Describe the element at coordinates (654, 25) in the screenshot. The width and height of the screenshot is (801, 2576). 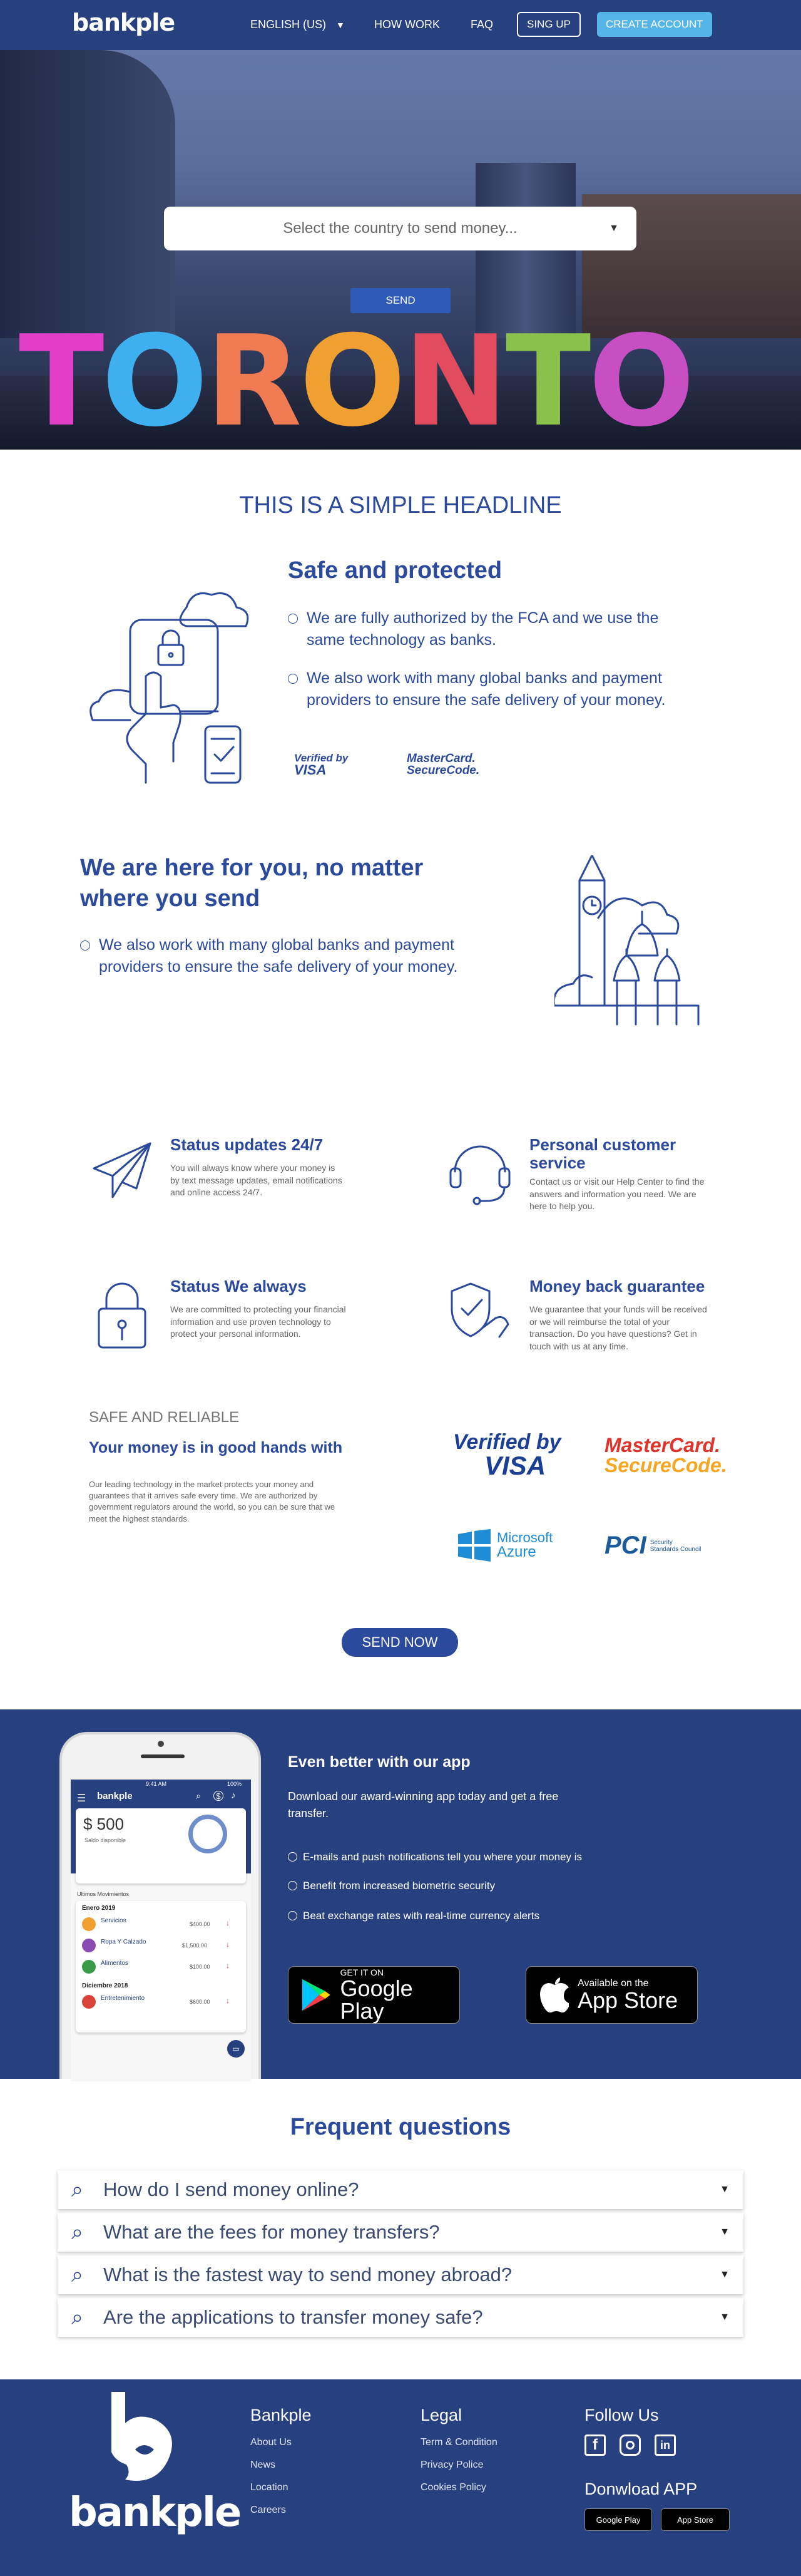
I see `create-account-button: CREATE ACCOUNT` at that location.